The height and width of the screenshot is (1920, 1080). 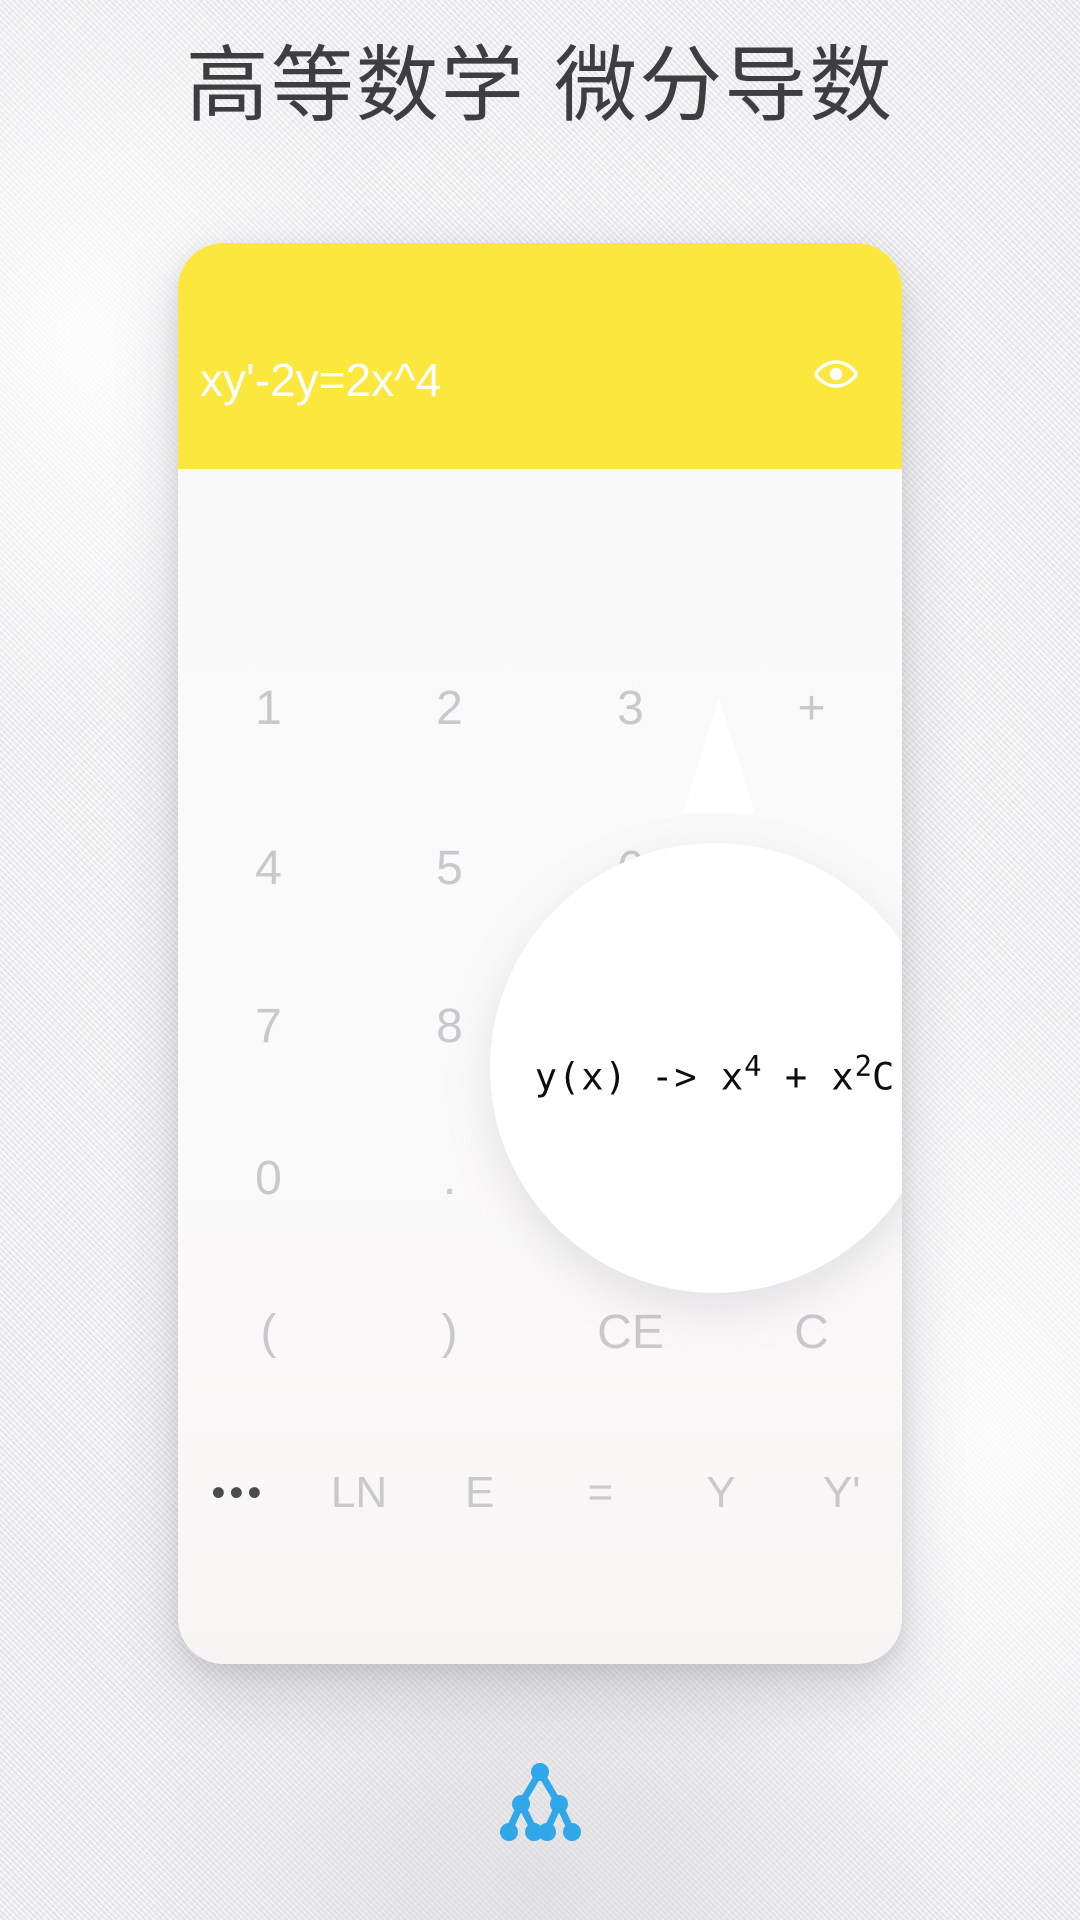 What do you see at coordinates (811, 1333) in the screenshot?
I see `key-clear: C` at bounding box center [811, 1333].